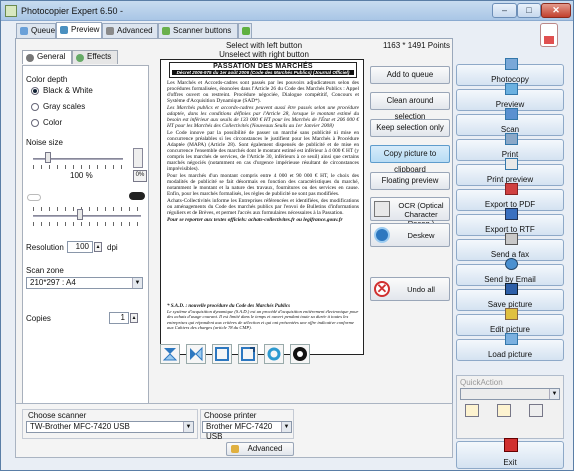 The width and height of the screenshot is (574, 471). I want to click on copy-picture-to-clipboard-button: Copy picture to clipboard, so click(410, 159).